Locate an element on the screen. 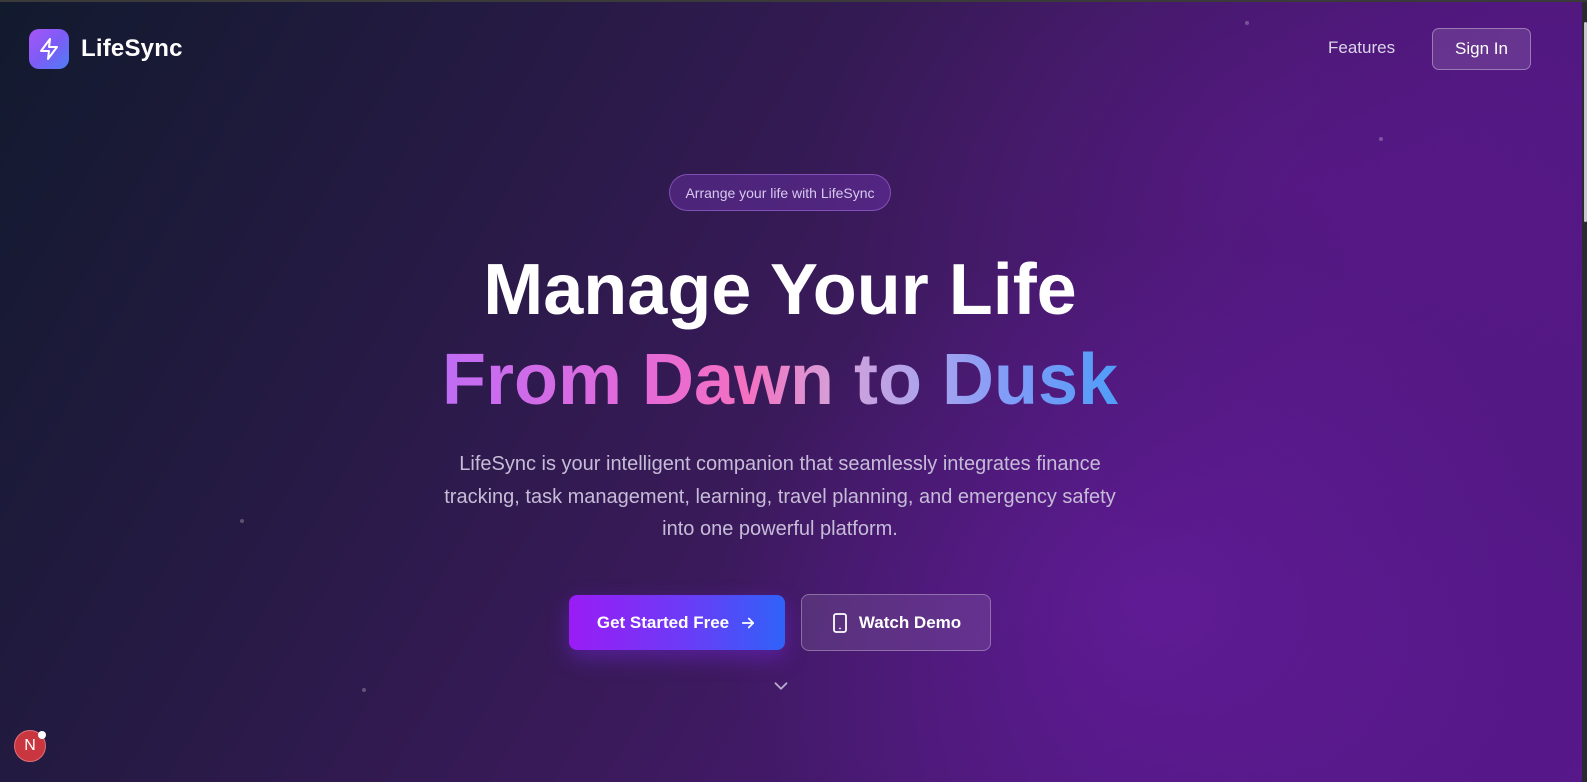 The image size is (1587, 782). brand-name: LifeSync is located at coordinates (132, 48).